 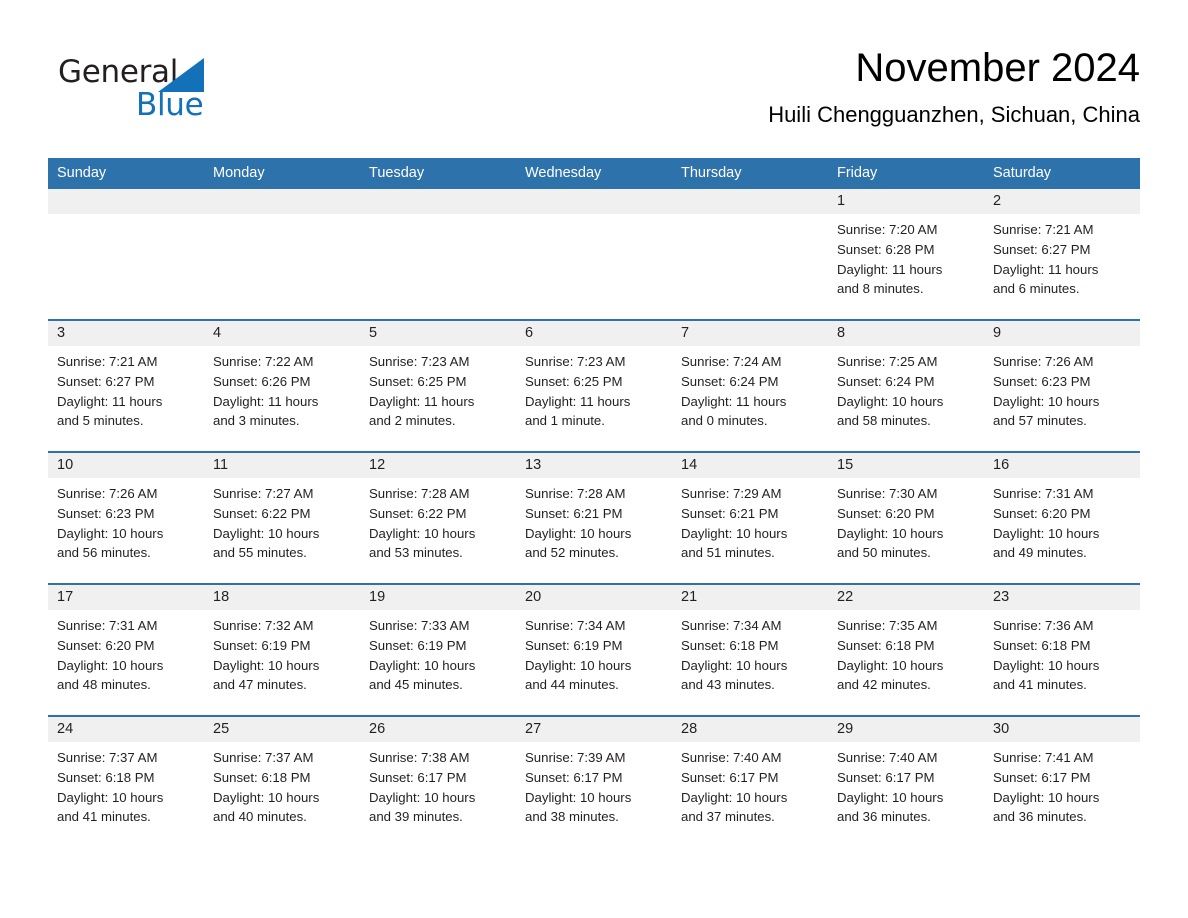 I want to click on general-blue-logo: General Blue, so click(x=158, y=94).